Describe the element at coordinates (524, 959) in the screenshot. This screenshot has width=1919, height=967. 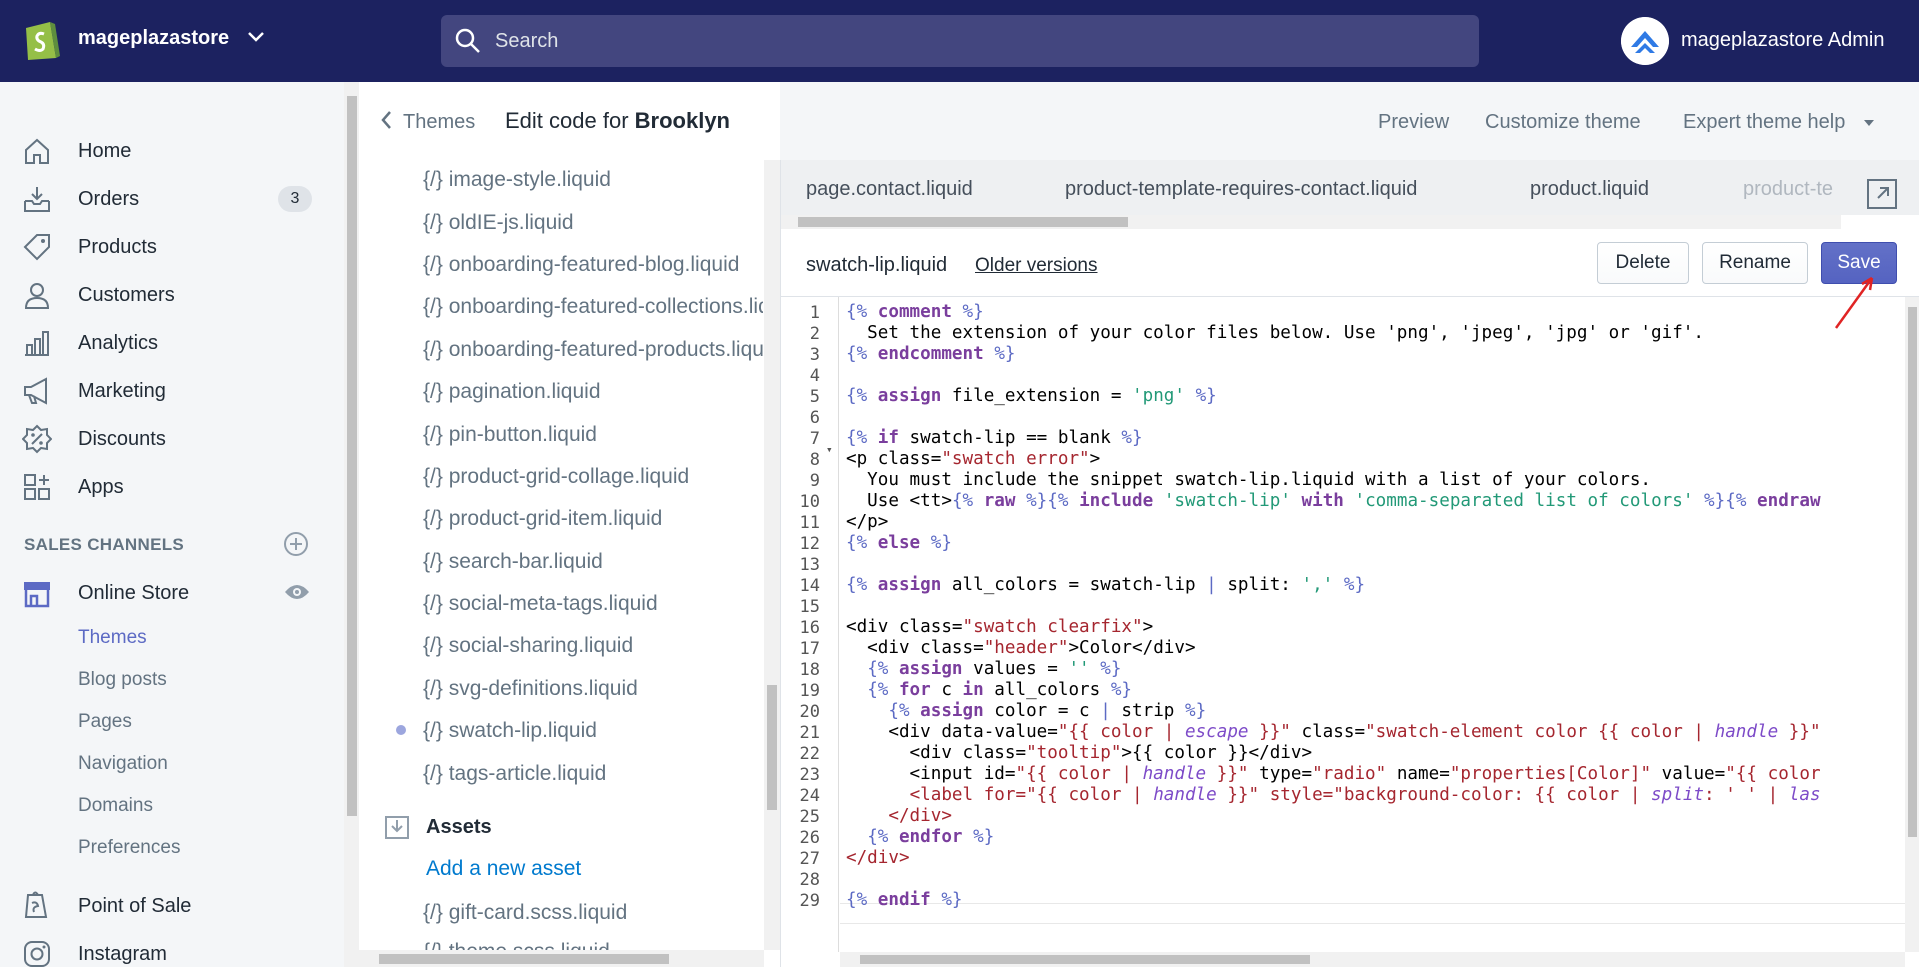
I see `file-panel-hscroll-thumb` at that location.